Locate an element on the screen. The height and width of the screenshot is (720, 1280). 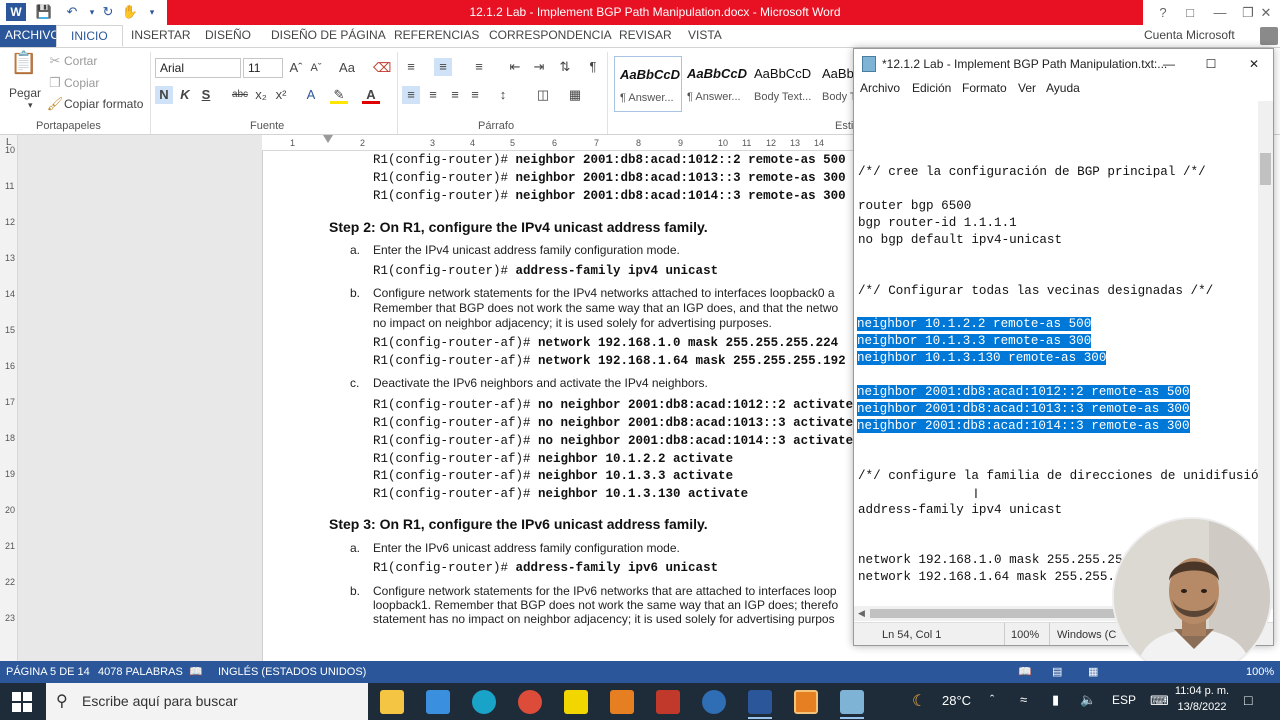
presenter-video is located at coordinates (1192, 597).